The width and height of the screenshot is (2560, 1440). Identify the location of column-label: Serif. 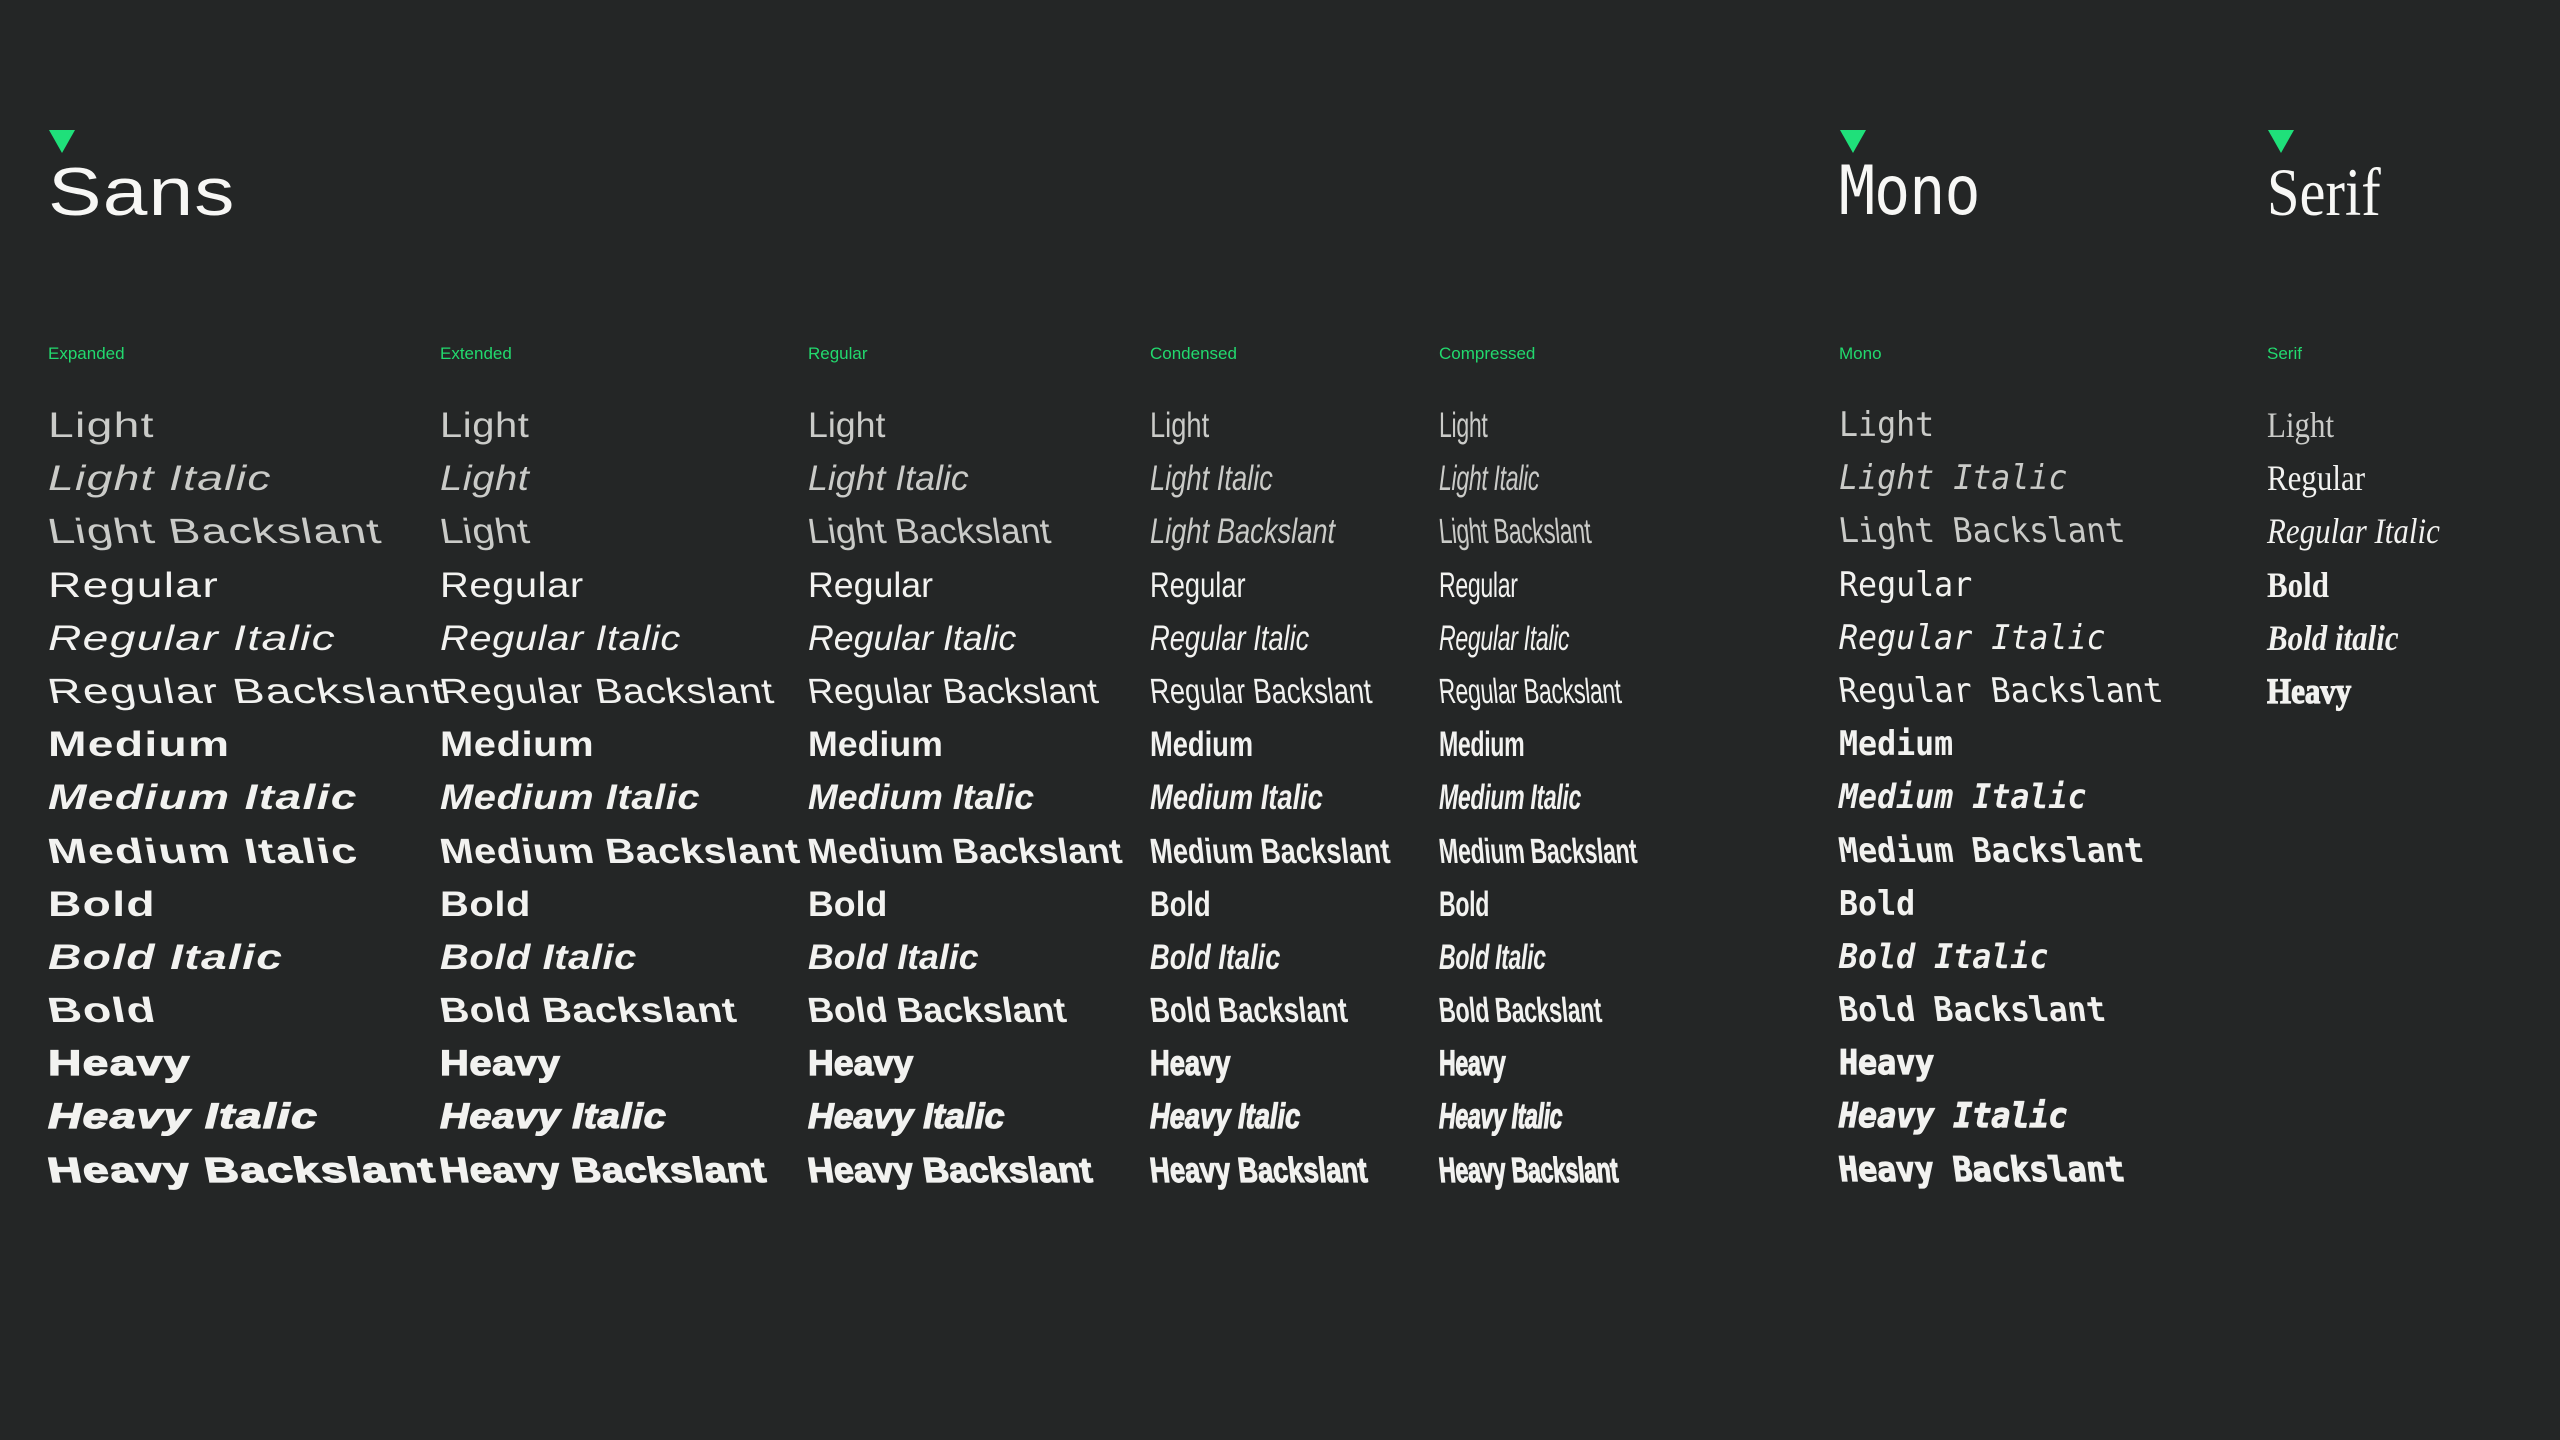
(2284, 353).